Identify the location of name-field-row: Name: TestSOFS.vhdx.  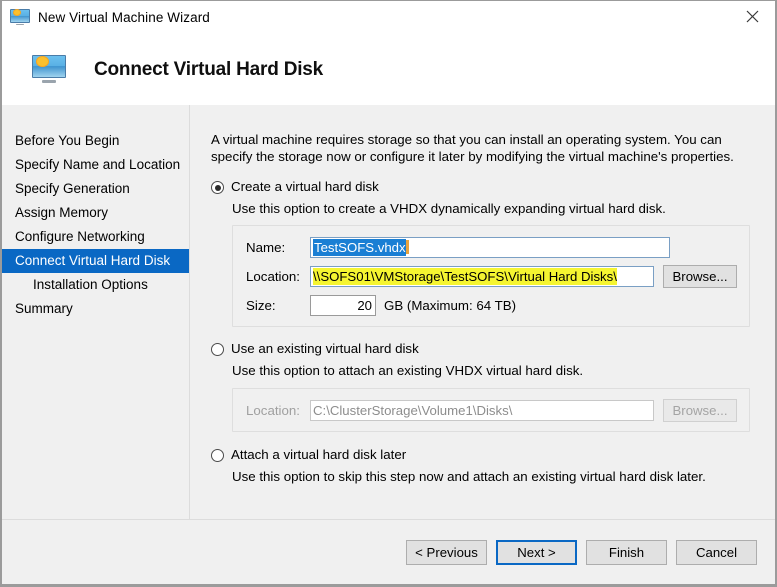
(491, 247).